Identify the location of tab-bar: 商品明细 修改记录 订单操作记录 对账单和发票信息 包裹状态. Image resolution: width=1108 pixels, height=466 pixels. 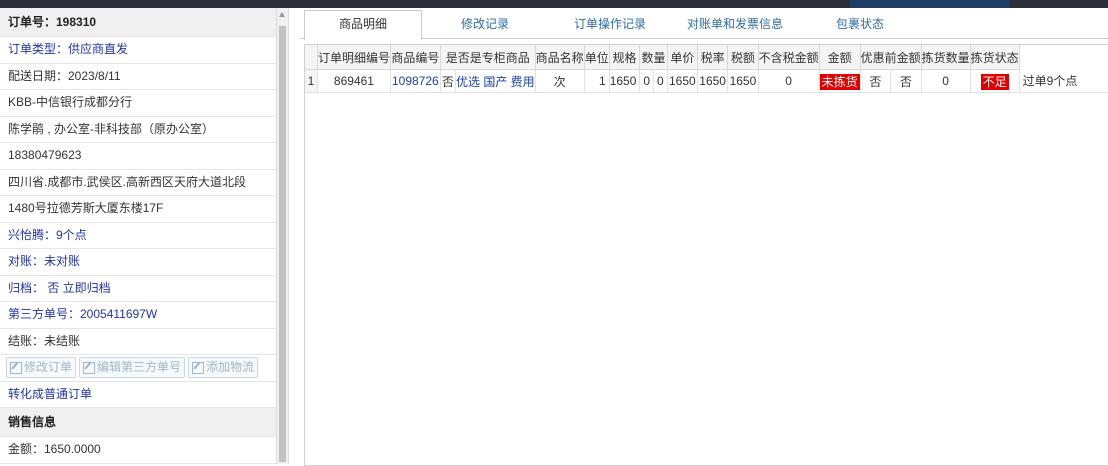
(704, 24).